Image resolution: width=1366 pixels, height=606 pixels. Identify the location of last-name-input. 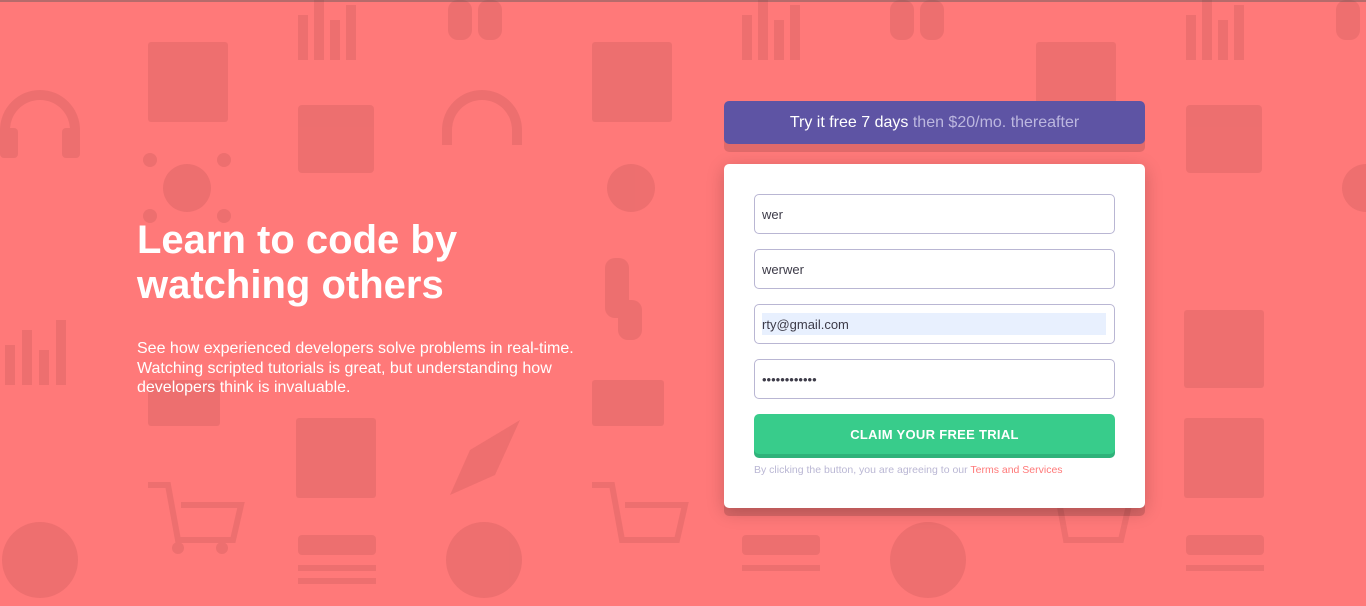
(934, 269).